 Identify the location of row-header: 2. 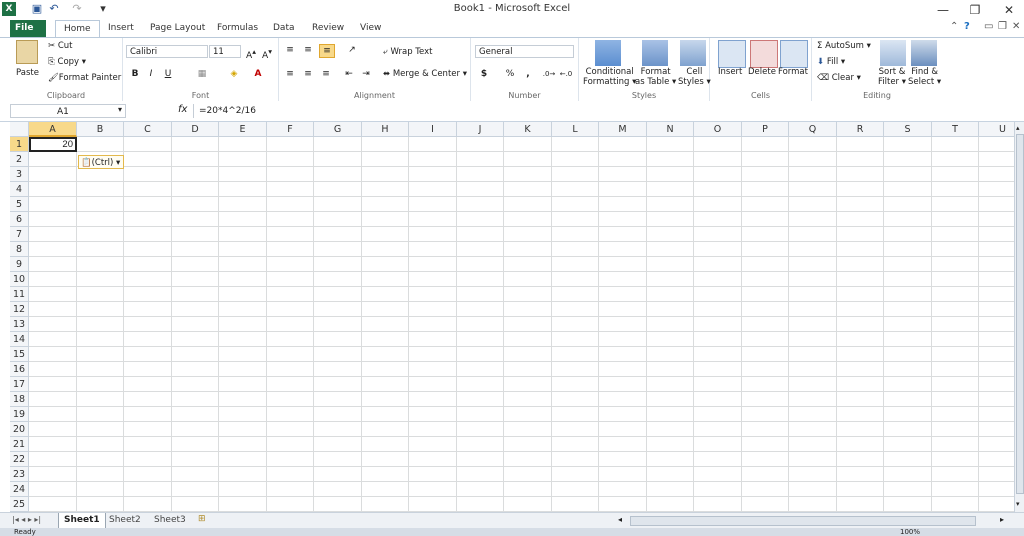
(19, 159).